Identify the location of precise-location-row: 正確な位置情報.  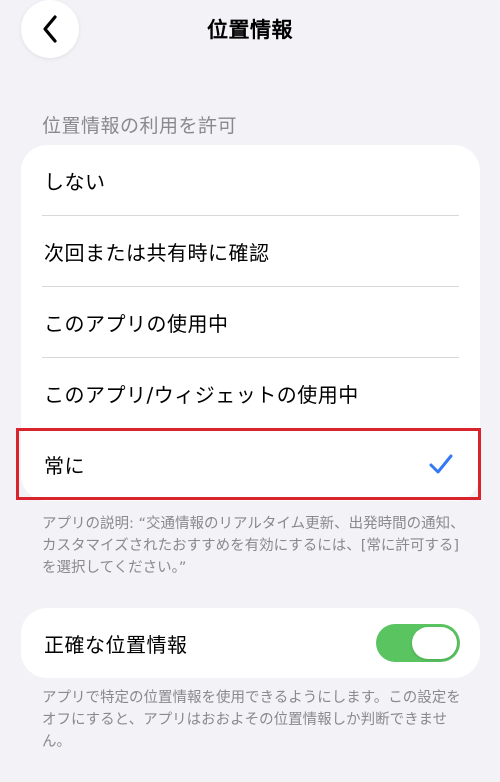
(250, 643).